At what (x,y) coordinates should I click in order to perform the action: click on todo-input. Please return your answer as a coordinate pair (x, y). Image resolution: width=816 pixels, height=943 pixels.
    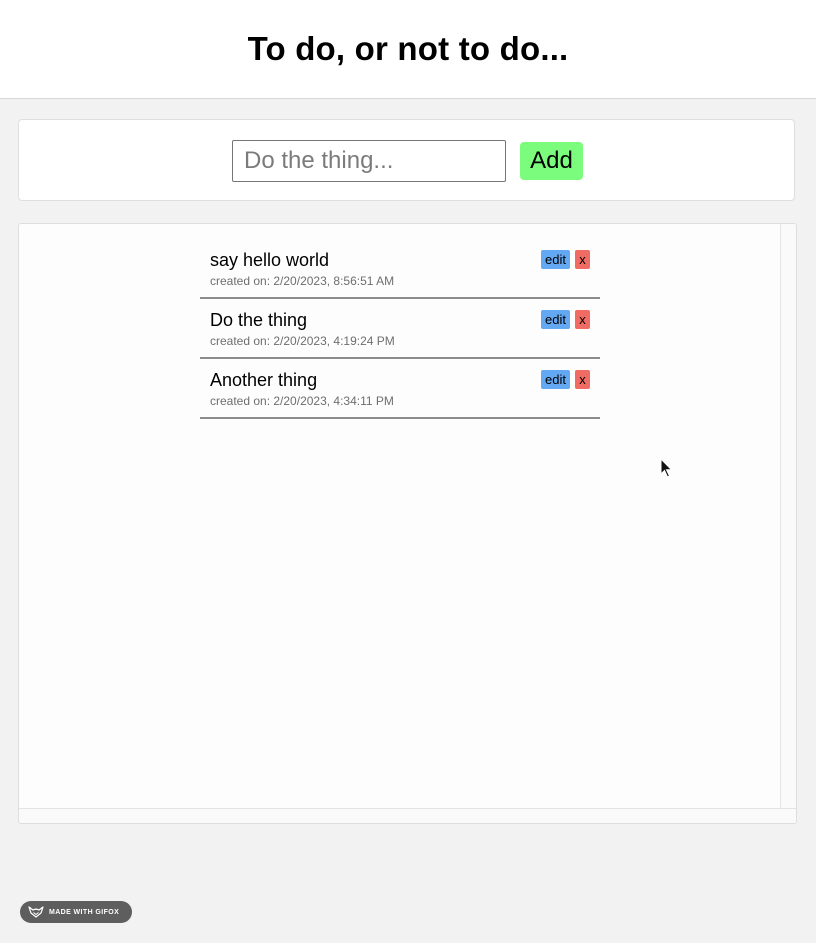
    Looking at the image, I should click on (369, 161).